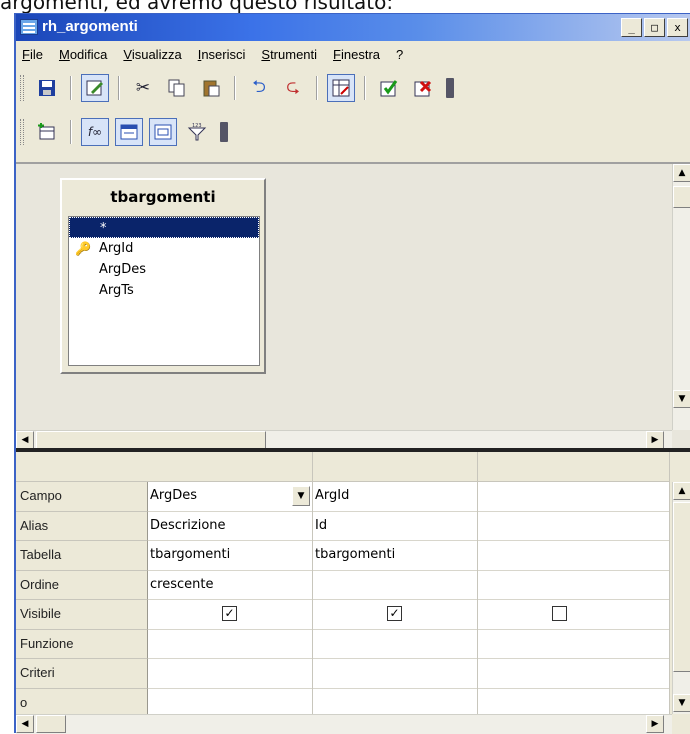 The image size is (690, 734). I want to click on alias-icon, so click(163, 132).